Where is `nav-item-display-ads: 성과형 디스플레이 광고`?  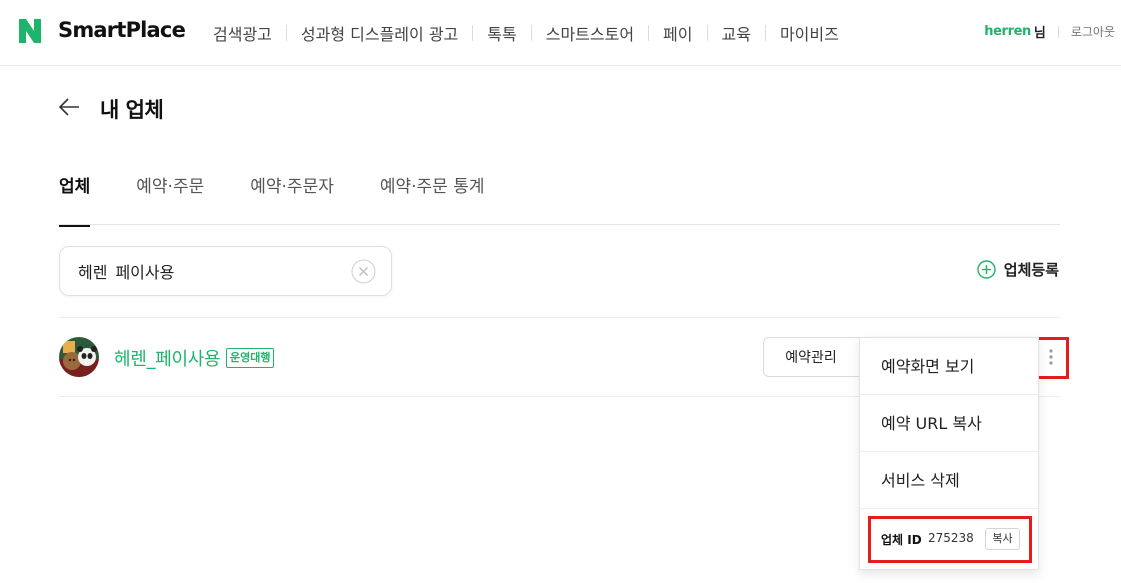 nav-item-display-ads: 성과형 디스플레이 광고 is located at coordinates (379, 33).